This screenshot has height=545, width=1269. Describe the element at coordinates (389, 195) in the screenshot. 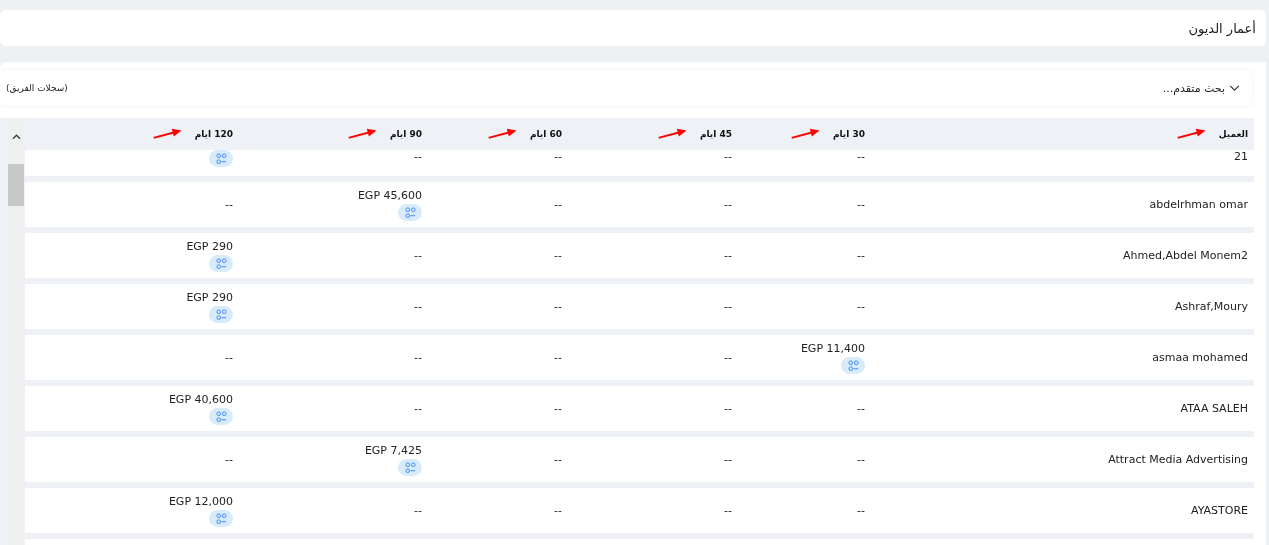

I see `amount-text: EGP 45,600` at that location.